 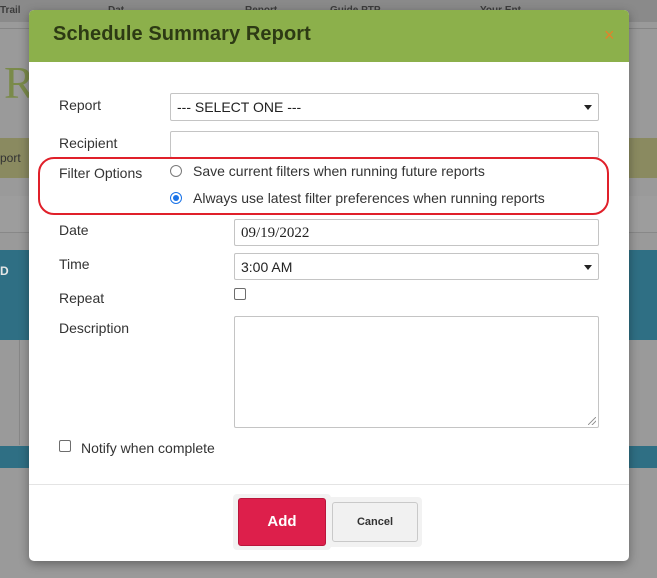 I want to click on repeat-label: Repeat, so click(x=82, y=298).